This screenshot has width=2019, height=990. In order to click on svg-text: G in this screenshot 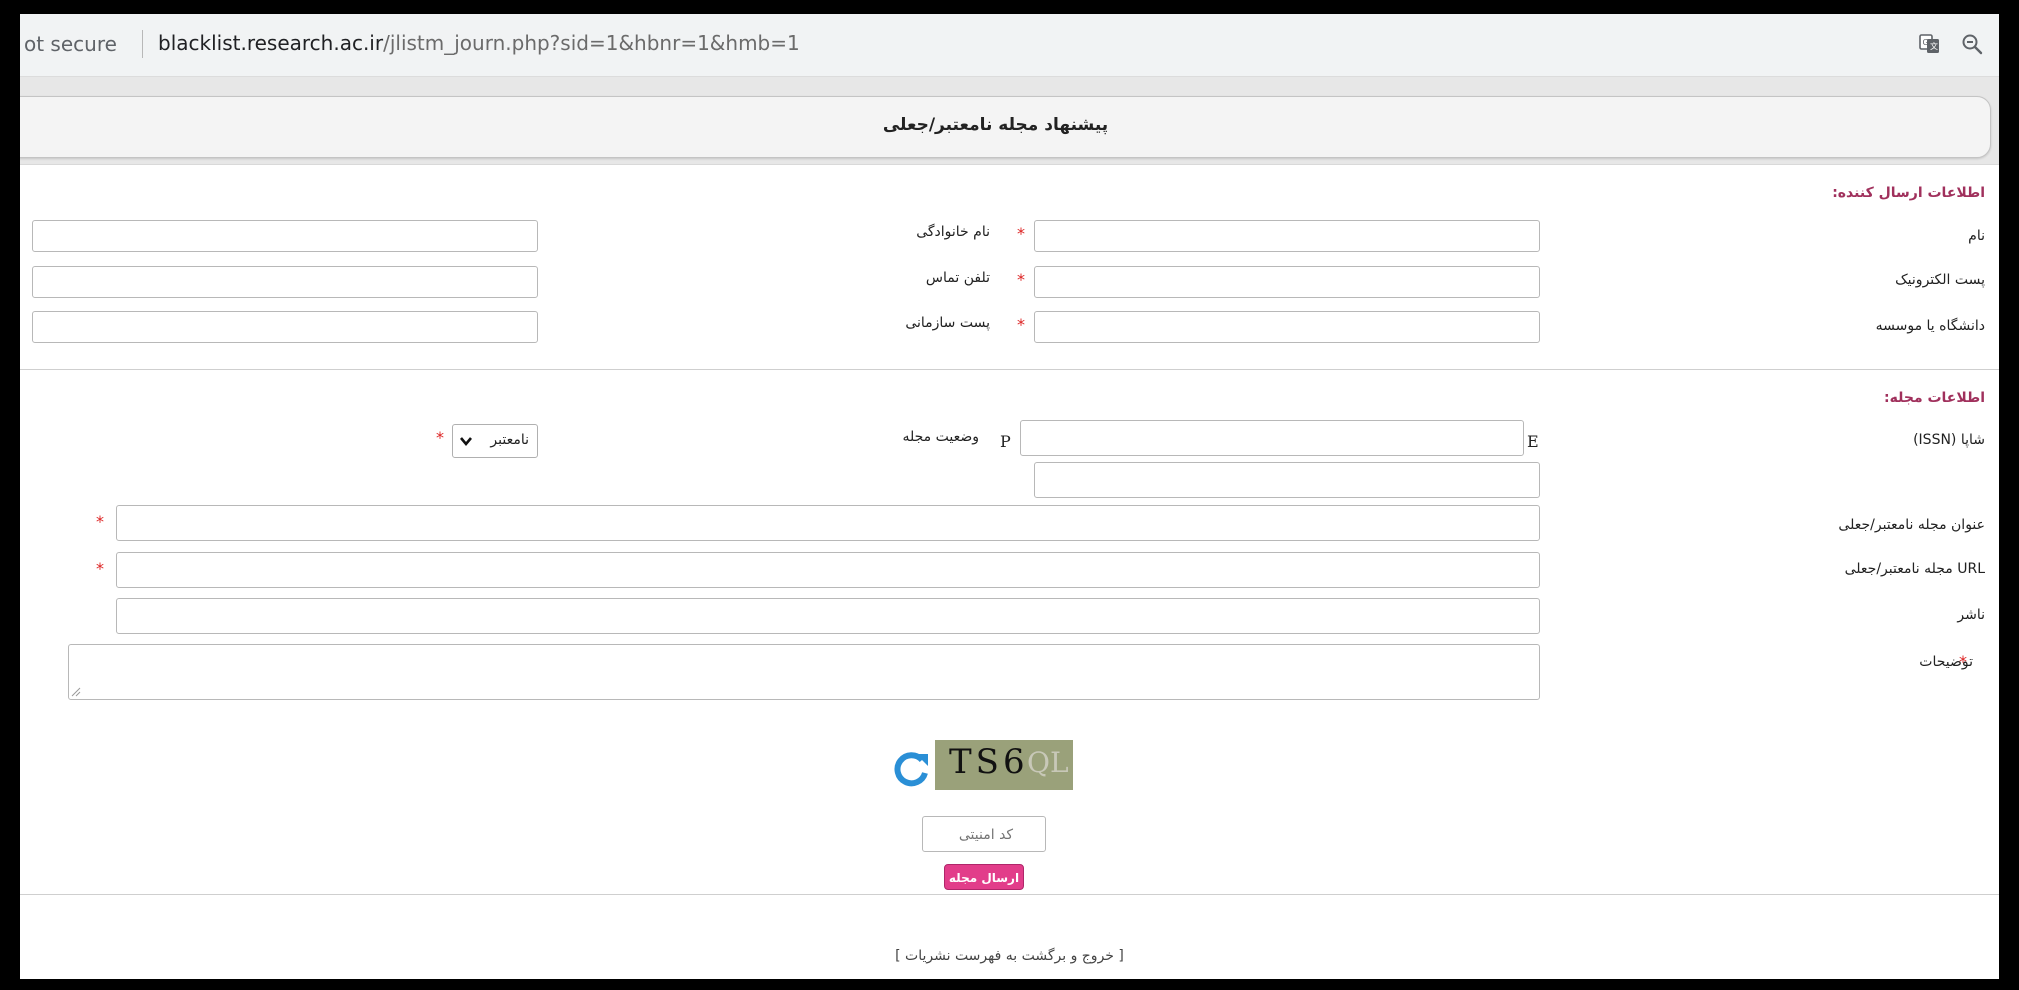, I will do `click(1926, 42)`.